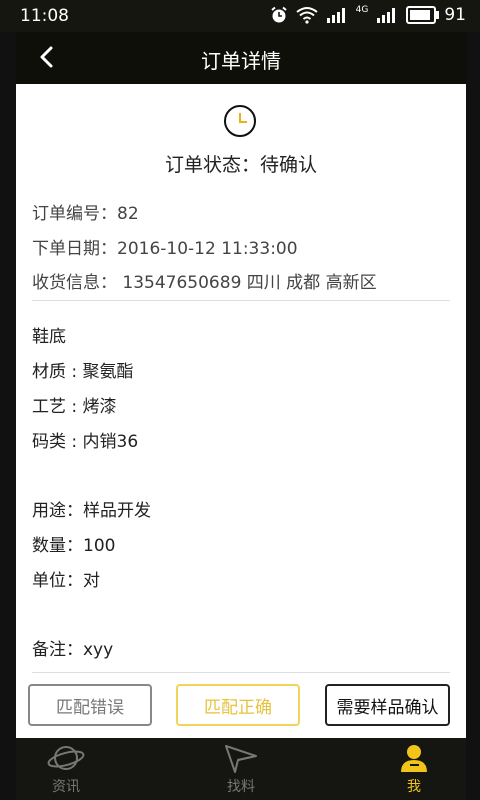 The height and width of the screenshot is (800, 480). What do you see at coordinates (90, 705) in the screenshot?
I see `wrong-match-button: 匹配错误` at bounding box center [90, 705].